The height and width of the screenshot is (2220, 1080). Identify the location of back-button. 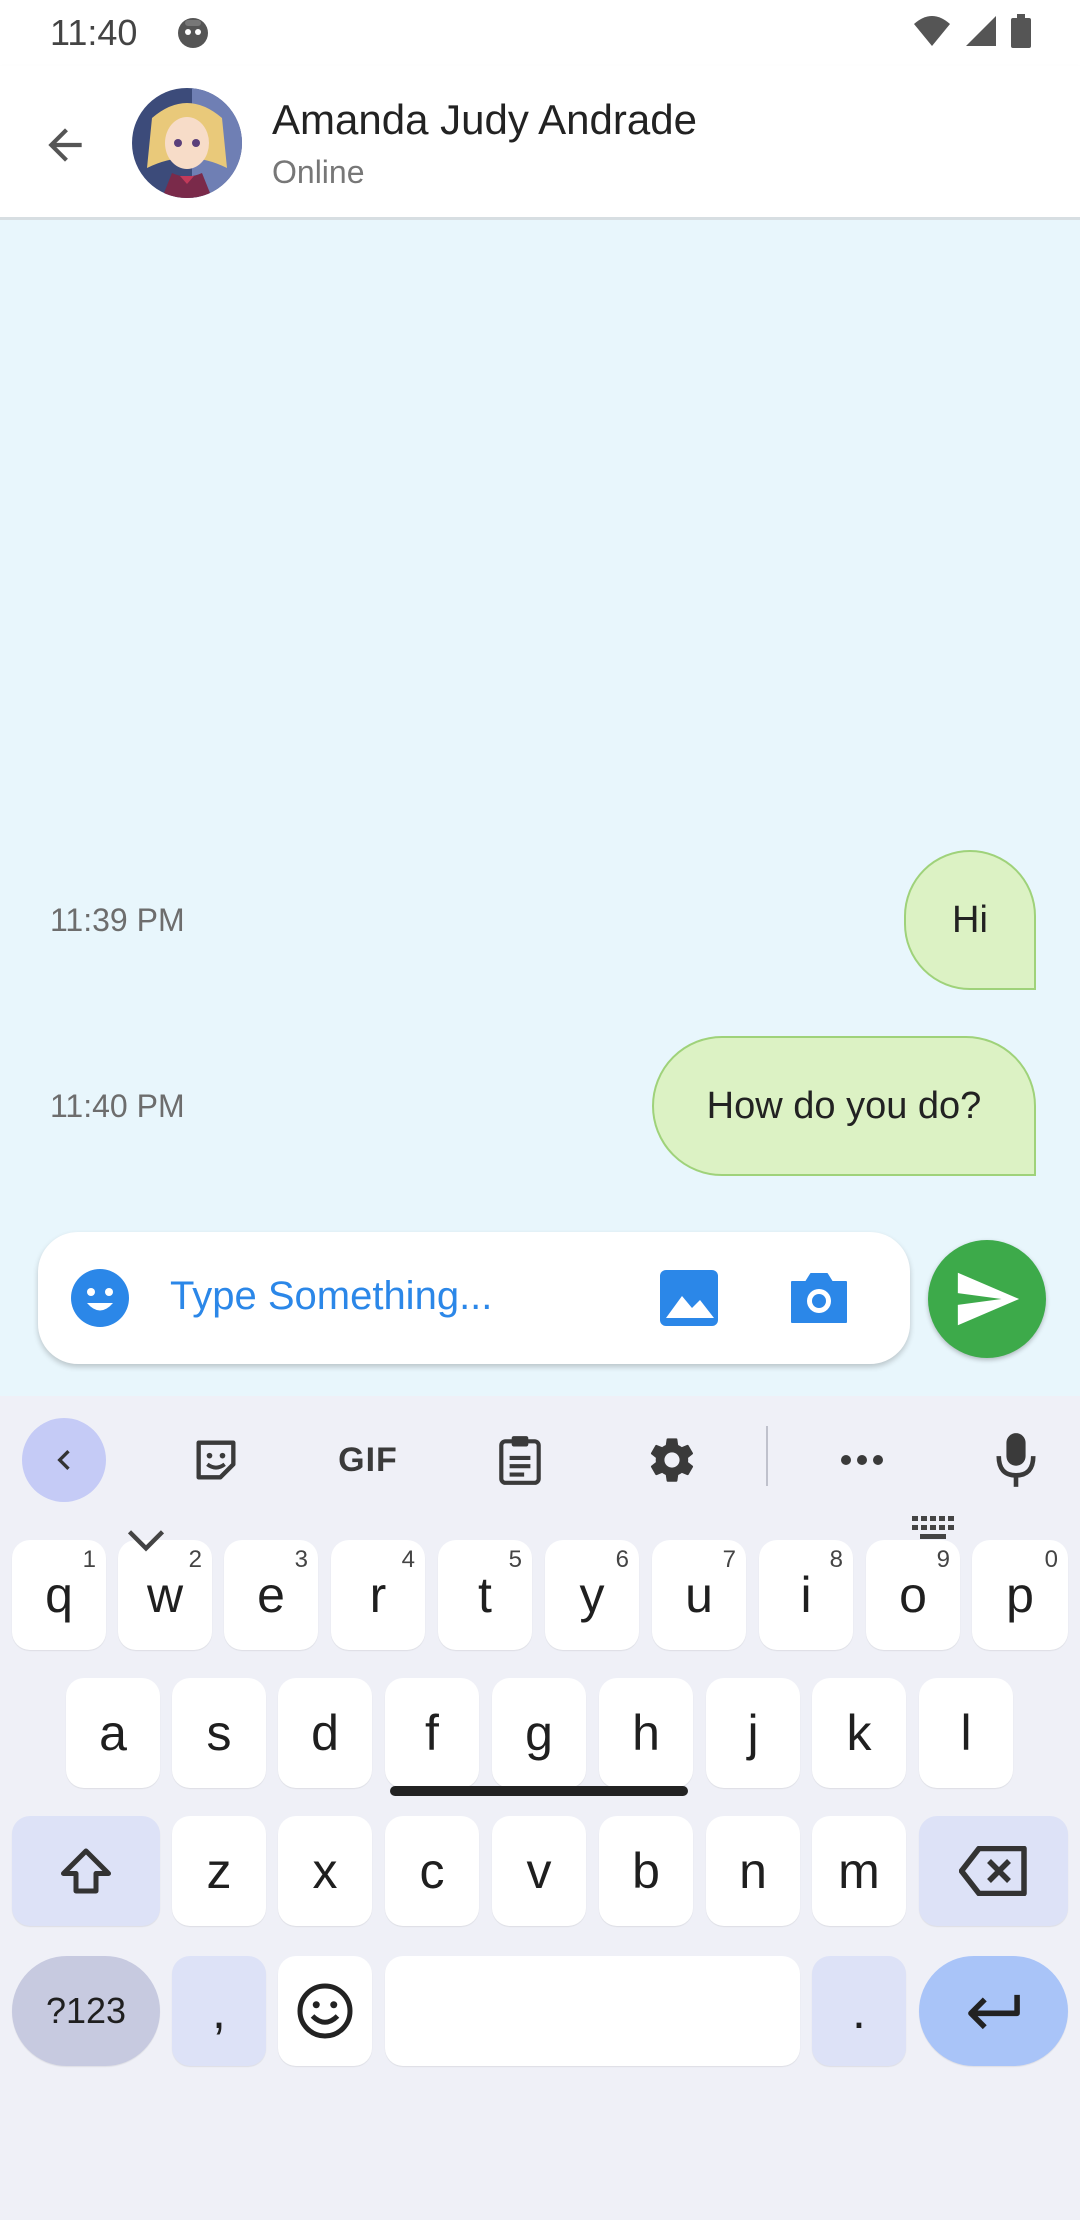
(65, 145).